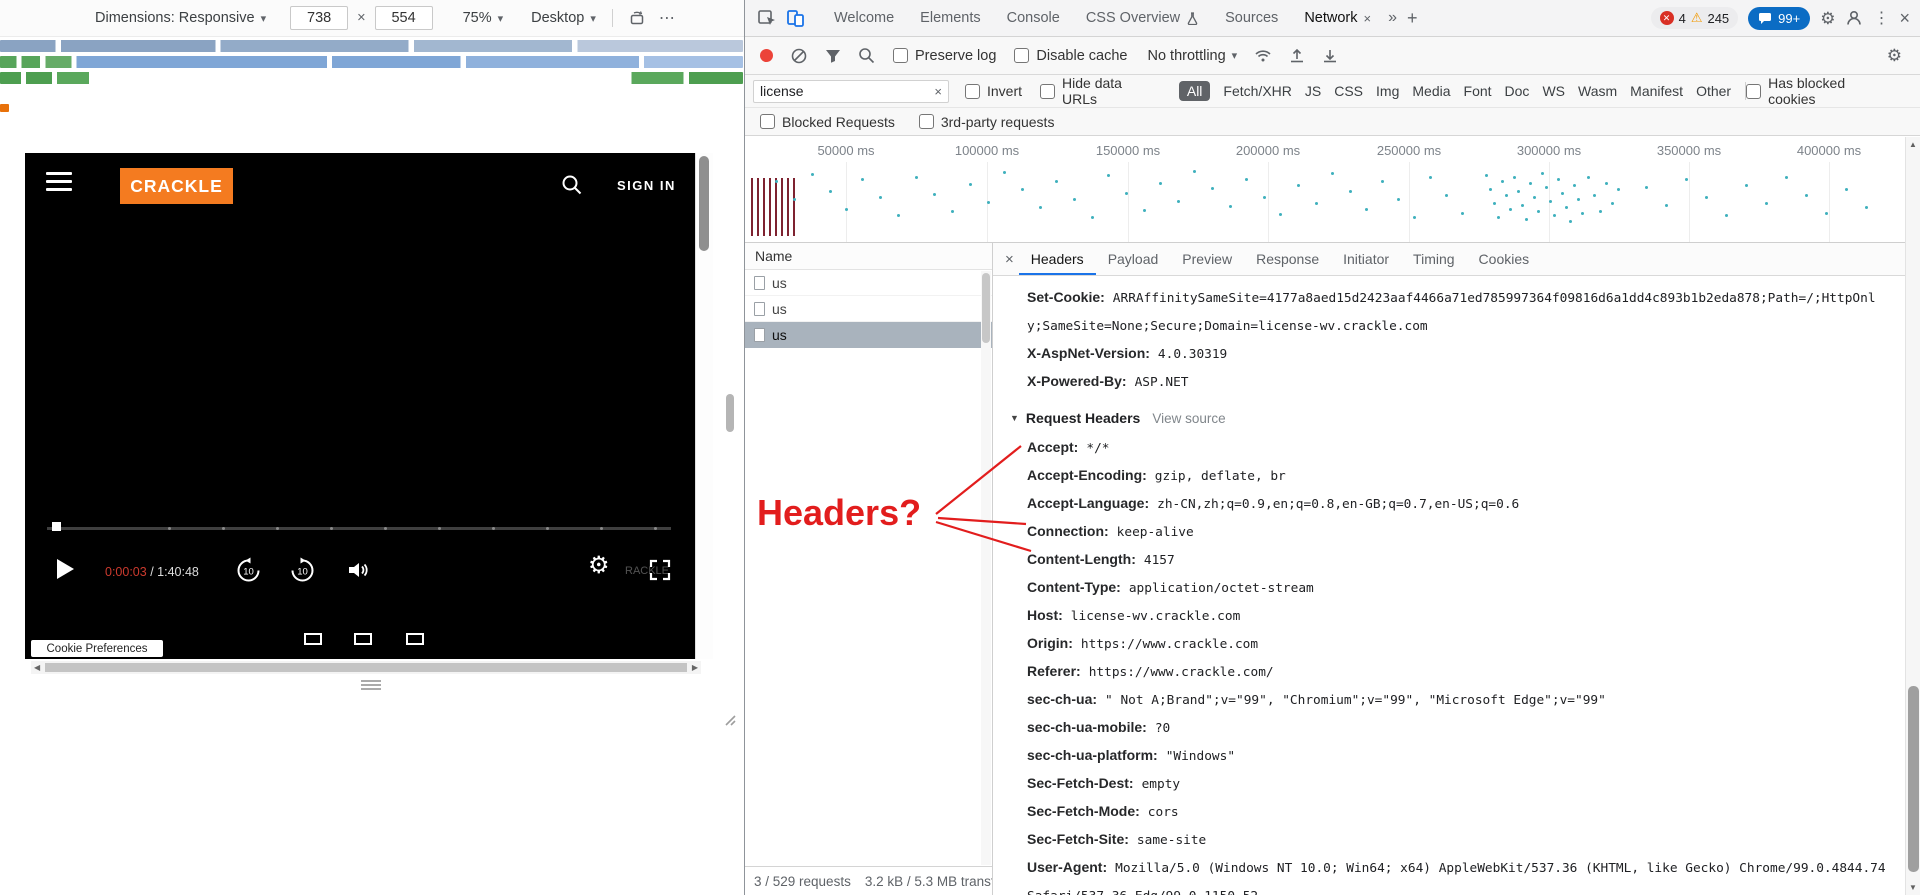 Image resolution: width=1920 pixels, height=895 pixels. I want to click on media-query-bar-min-width, so click(371, 78).